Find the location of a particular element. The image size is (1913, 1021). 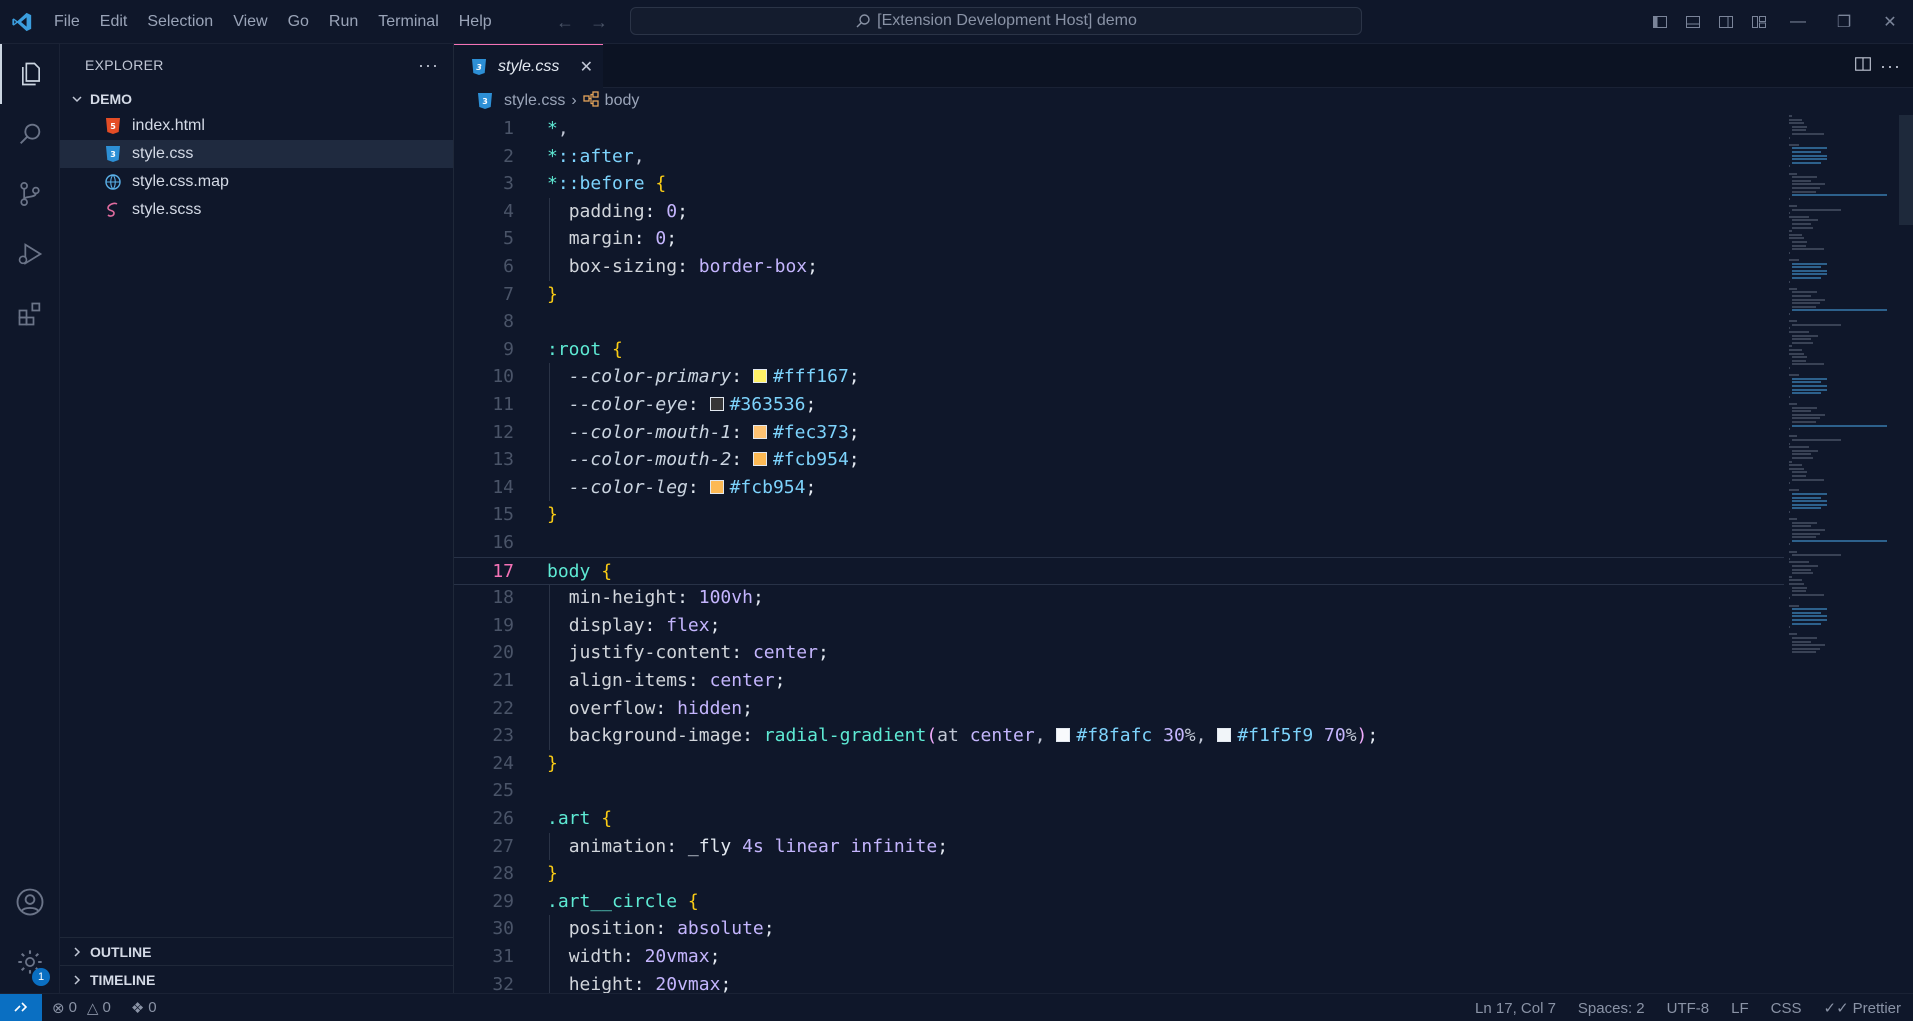

editor-scrollbar is located at coordinates (1906, 554).